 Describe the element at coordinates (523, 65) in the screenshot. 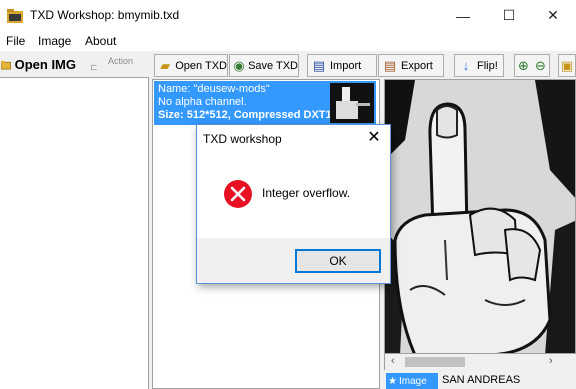

I see `zoom-in-icon: ⊕` at that location.